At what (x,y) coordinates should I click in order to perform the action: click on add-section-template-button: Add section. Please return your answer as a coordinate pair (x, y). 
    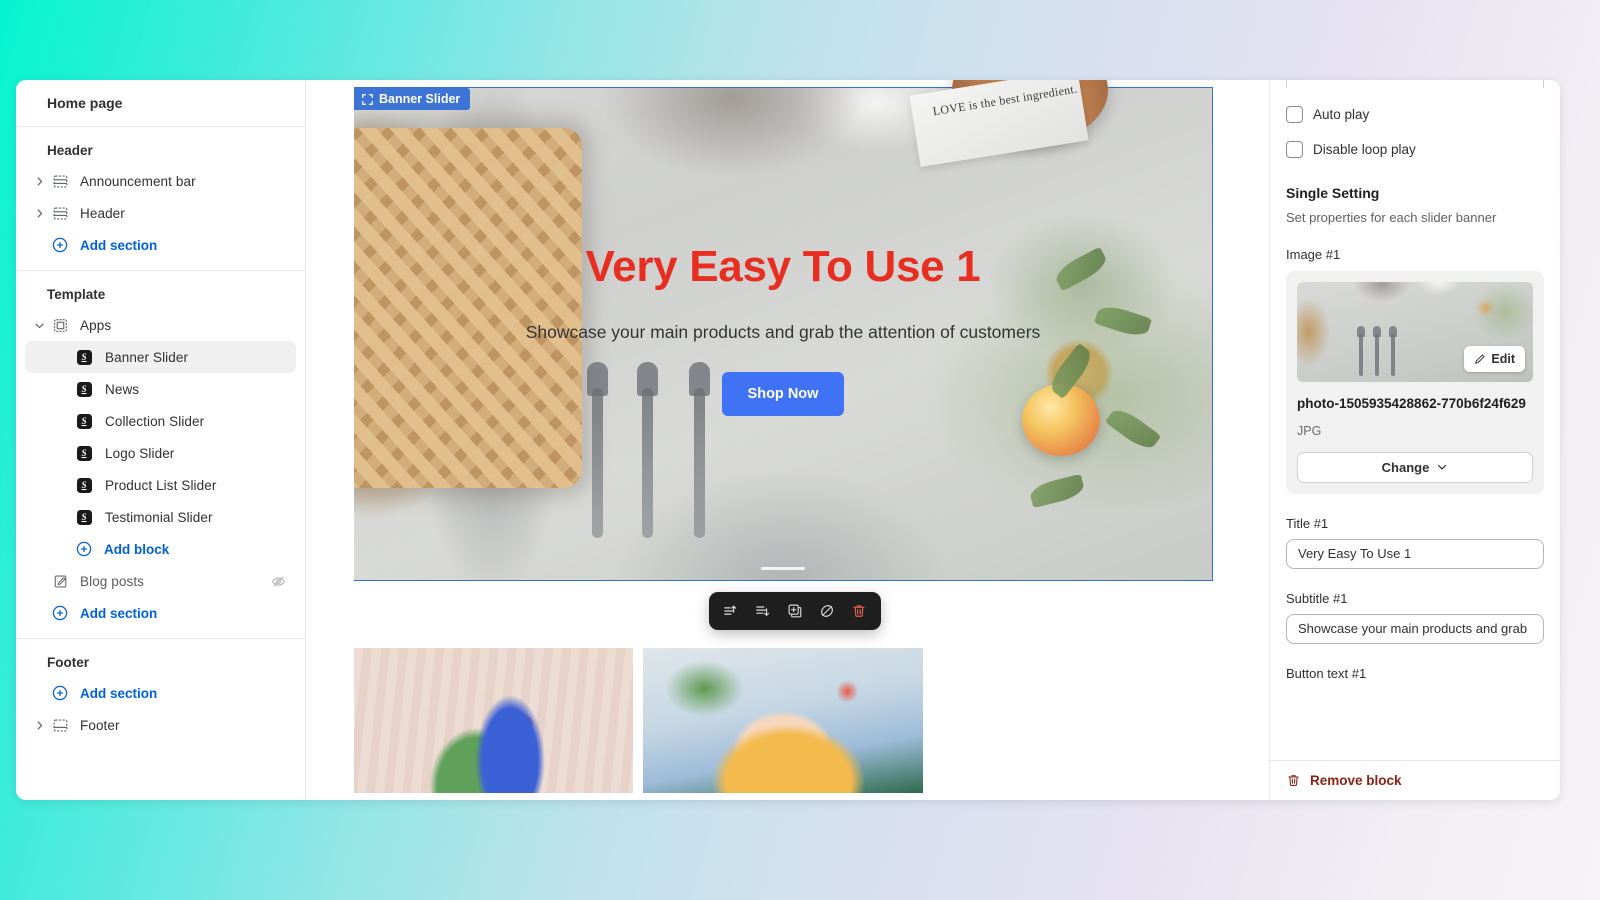
    Looking at the image, I should click on (160, 613).